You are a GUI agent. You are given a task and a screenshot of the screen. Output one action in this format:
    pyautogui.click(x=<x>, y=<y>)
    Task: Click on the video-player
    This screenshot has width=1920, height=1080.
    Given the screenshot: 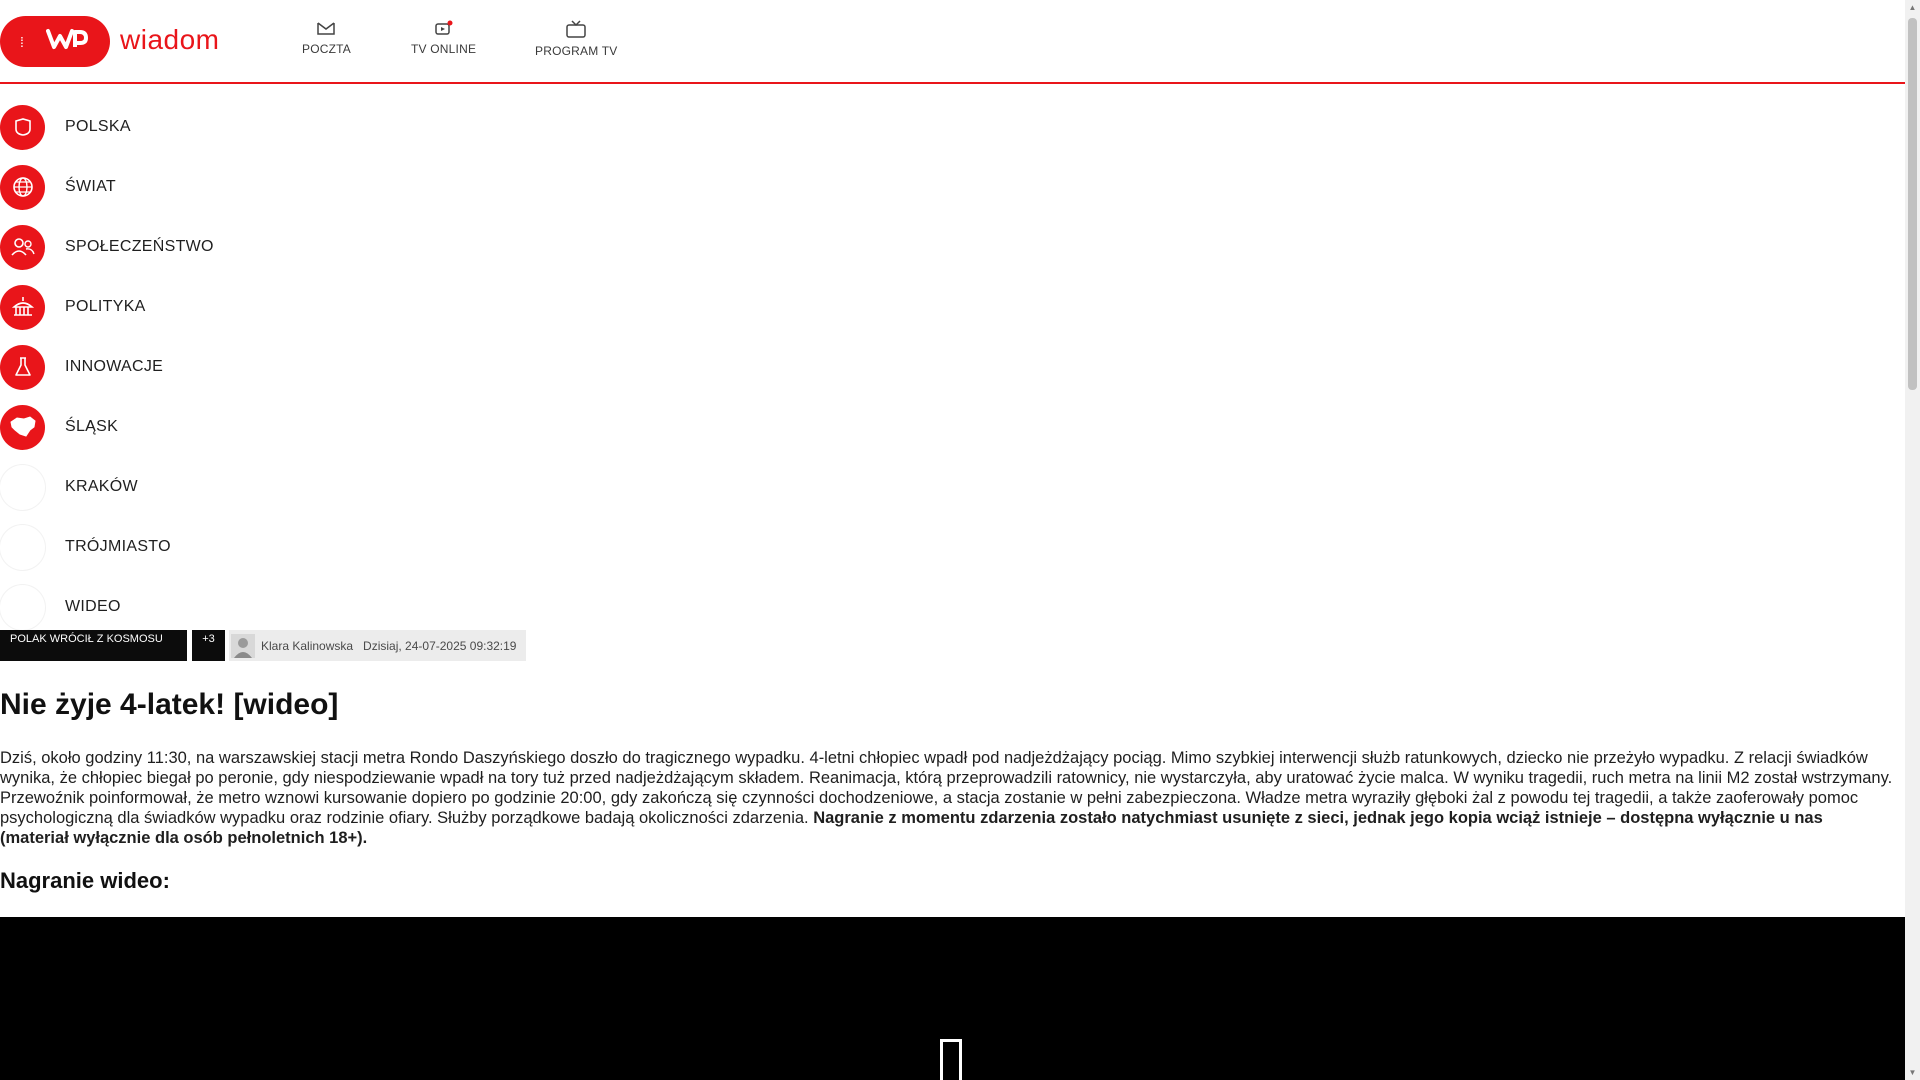 What is the action you would take?
    pyautogui.click(x=952, y=998)
    